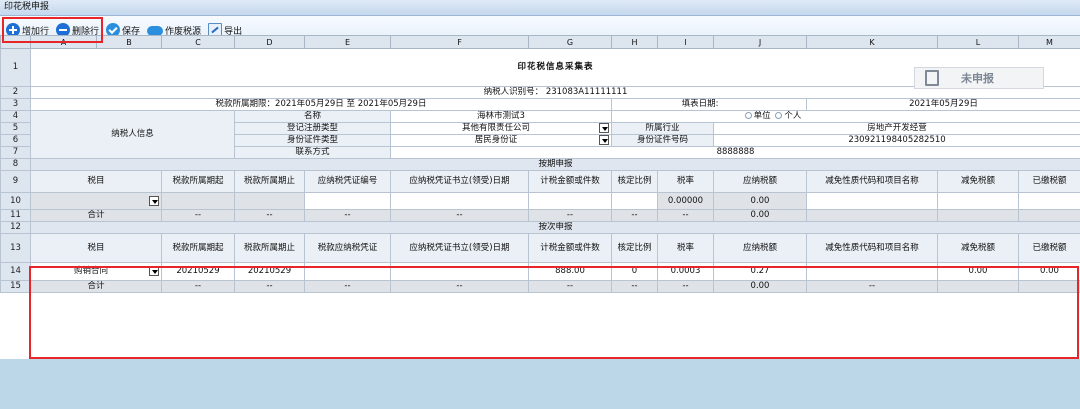  Describe the element at coordinates (501, 116) in the screenshot. I see `name-value: 海林市测试3` at that location.